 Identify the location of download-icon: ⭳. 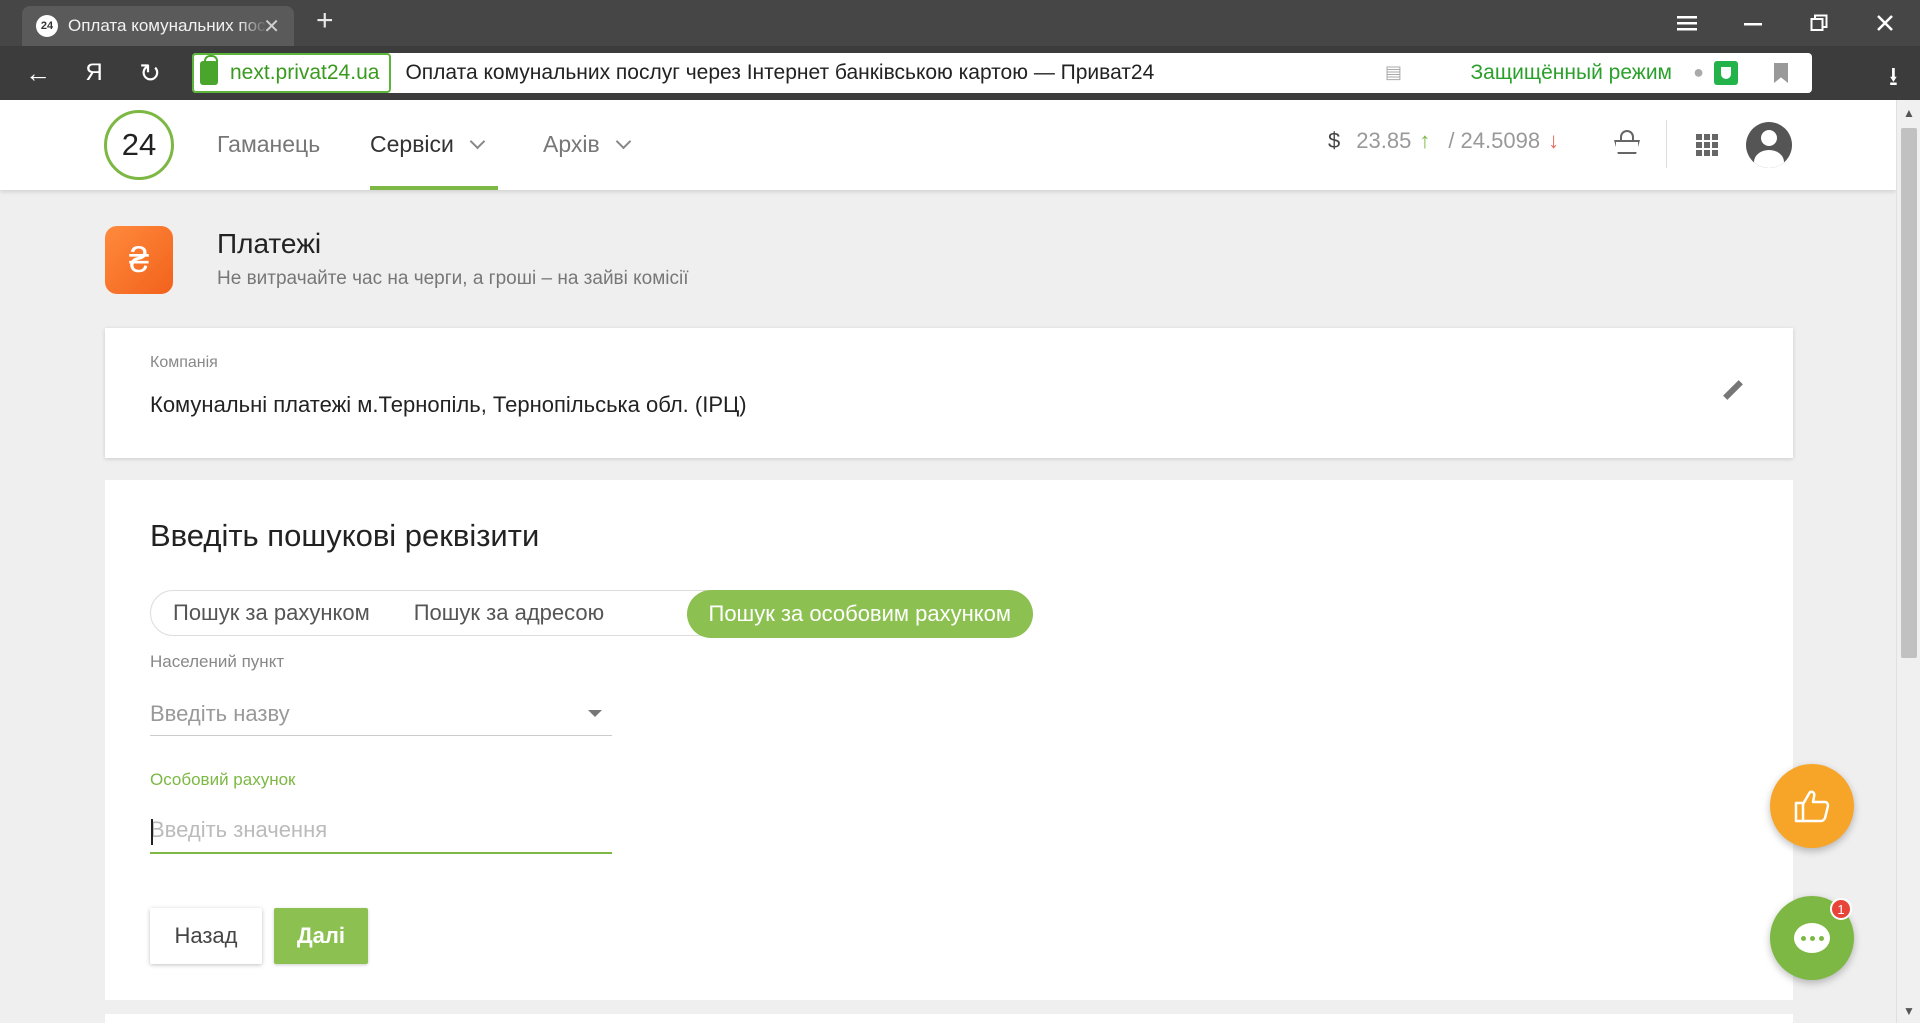
(1893, 80).